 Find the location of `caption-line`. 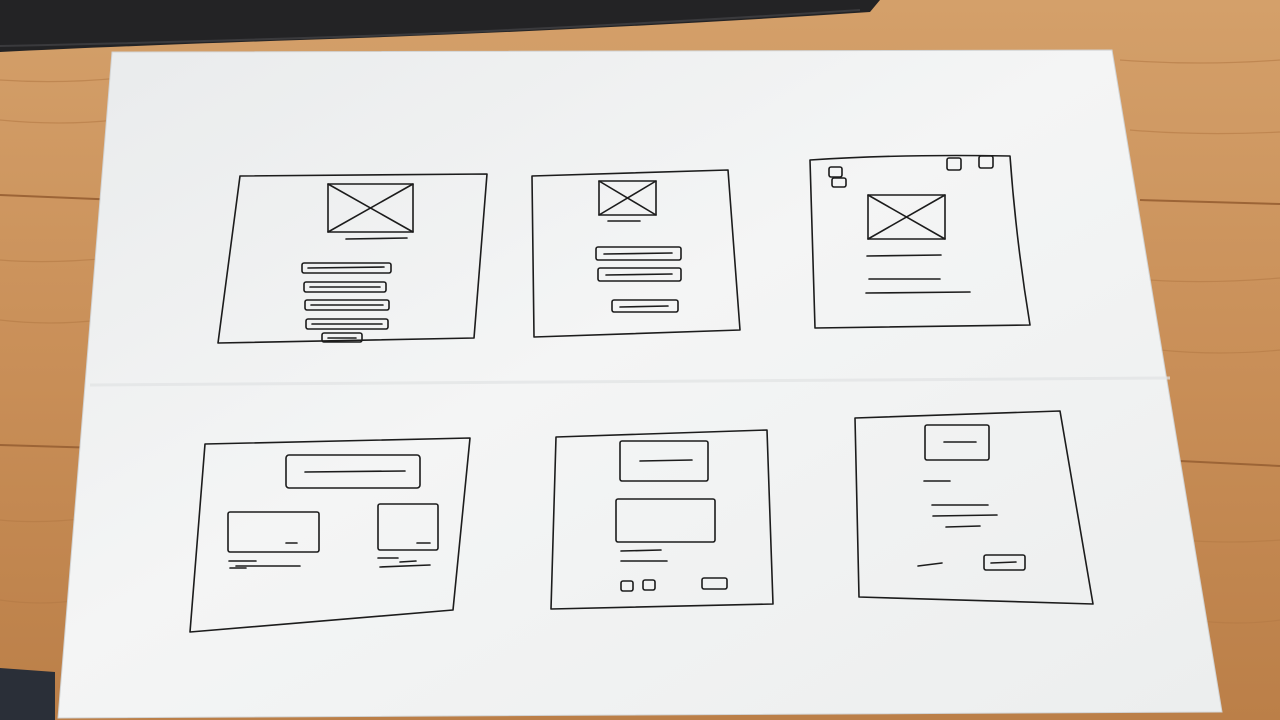

caption-line is located at coordinates (376, 238).